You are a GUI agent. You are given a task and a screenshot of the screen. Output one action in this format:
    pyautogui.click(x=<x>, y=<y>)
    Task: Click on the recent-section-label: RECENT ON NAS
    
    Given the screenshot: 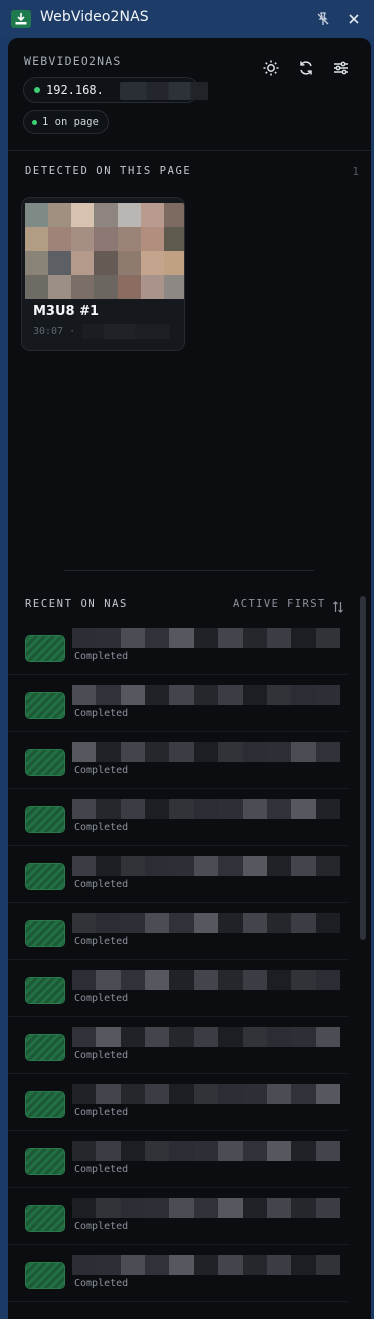 What is the action you would take?
    pyautogui.click(x=76, y=604)
    